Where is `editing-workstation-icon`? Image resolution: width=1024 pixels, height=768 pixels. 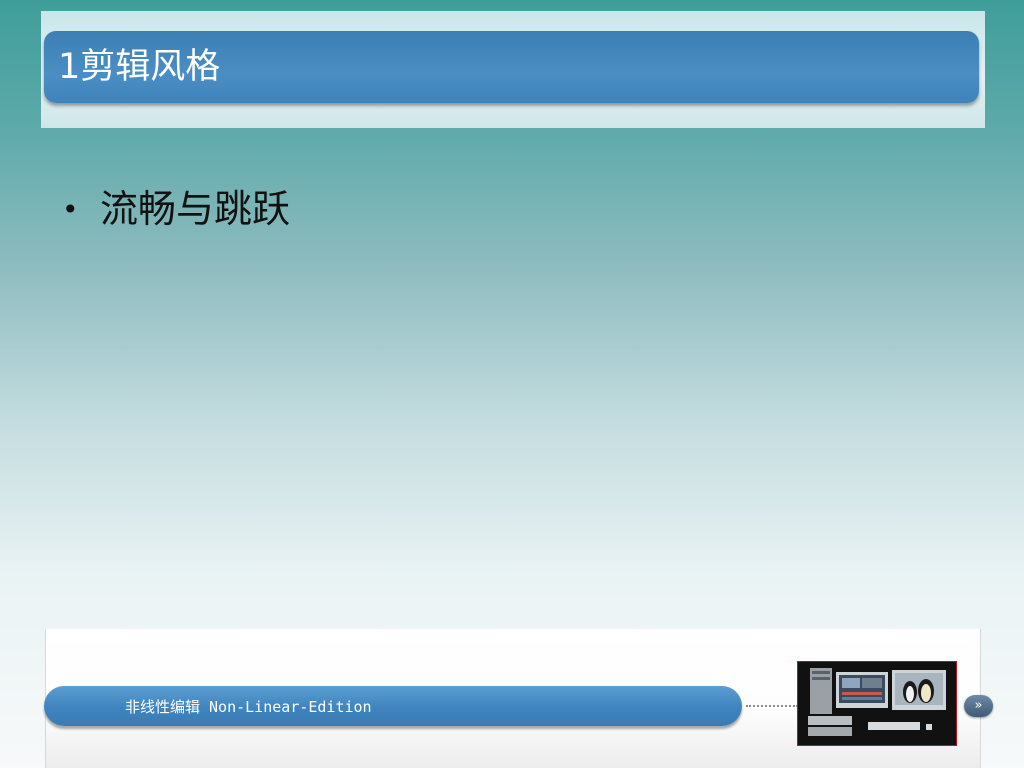
editing-workstation-icon is located at coordinates (877, 703).